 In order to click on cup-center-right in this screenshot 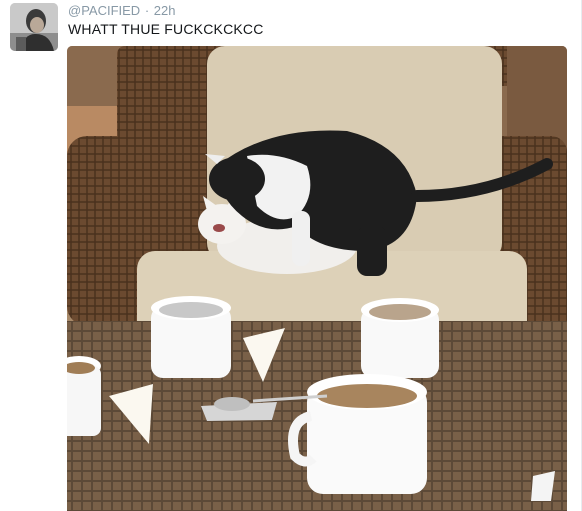, I will do `click(400, 338)`.